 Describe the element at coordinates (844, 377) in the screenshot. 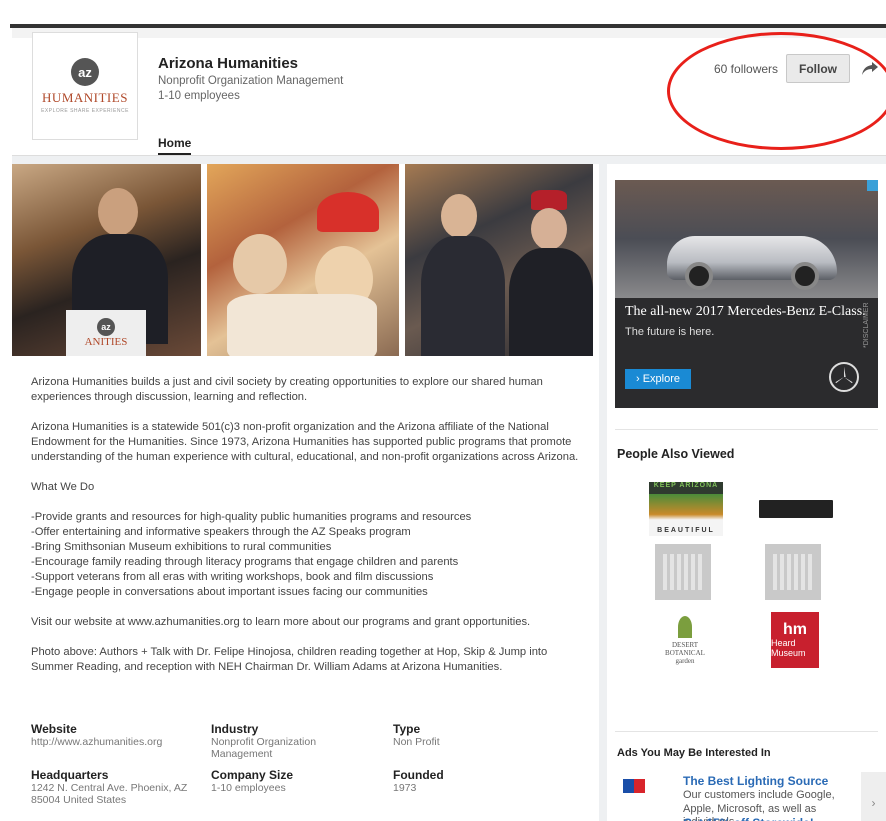

I see `mercedes-logo-icon` at that location.